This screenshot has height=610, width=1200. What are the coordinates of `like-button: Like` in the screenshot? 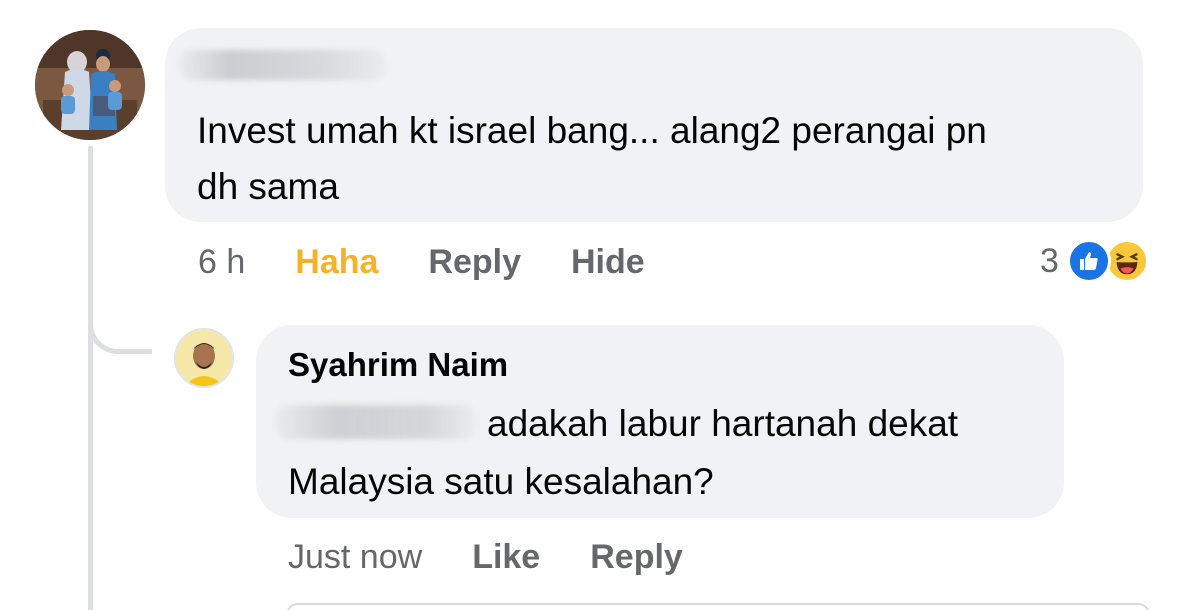 It's located at (506, 557).